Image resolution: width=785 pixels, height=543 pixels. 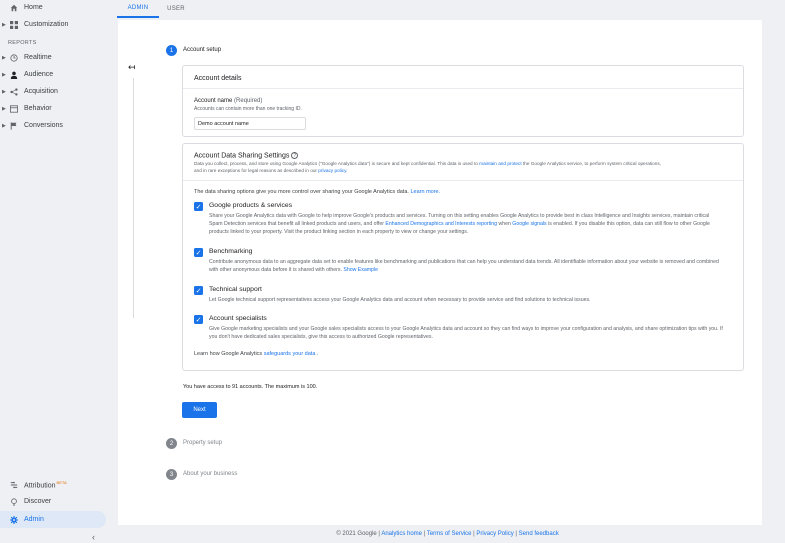 What do you see at coordinates (494, 534) in the screenshot?
I see `privacy-link: Privacy Policy` at bounding box center [494, 534].